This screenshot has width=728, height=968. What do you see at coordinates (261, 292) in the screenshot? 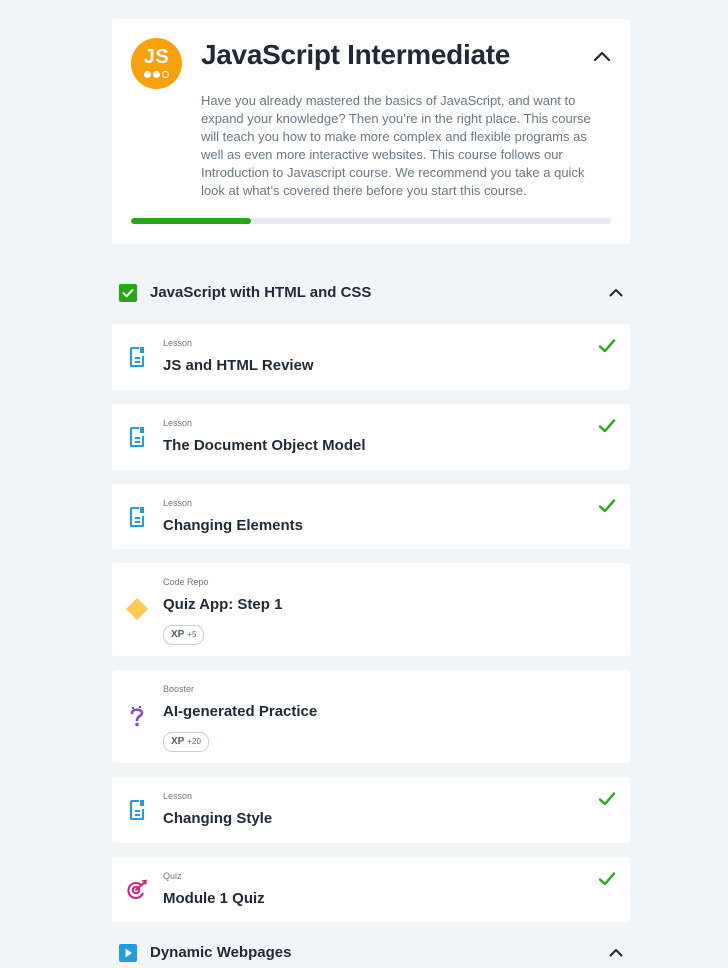
I see `module-title: JavaScript with HTML and CSS` at bounding box center [261, 292].